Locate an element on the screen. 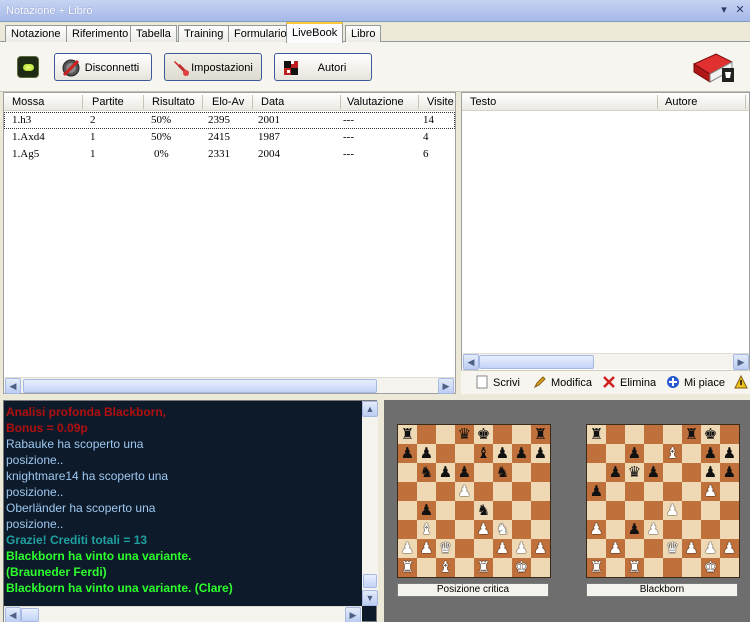  tab-libro: Libro is located at coordinates (363, 33).